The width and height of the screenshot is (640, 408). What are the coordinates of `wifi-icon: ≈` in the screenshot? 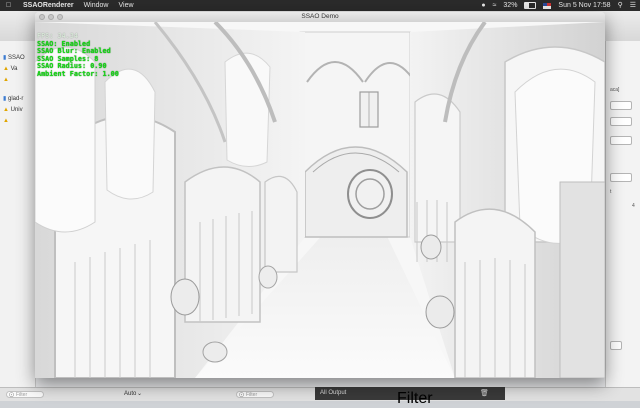 It's located at (495, 5).